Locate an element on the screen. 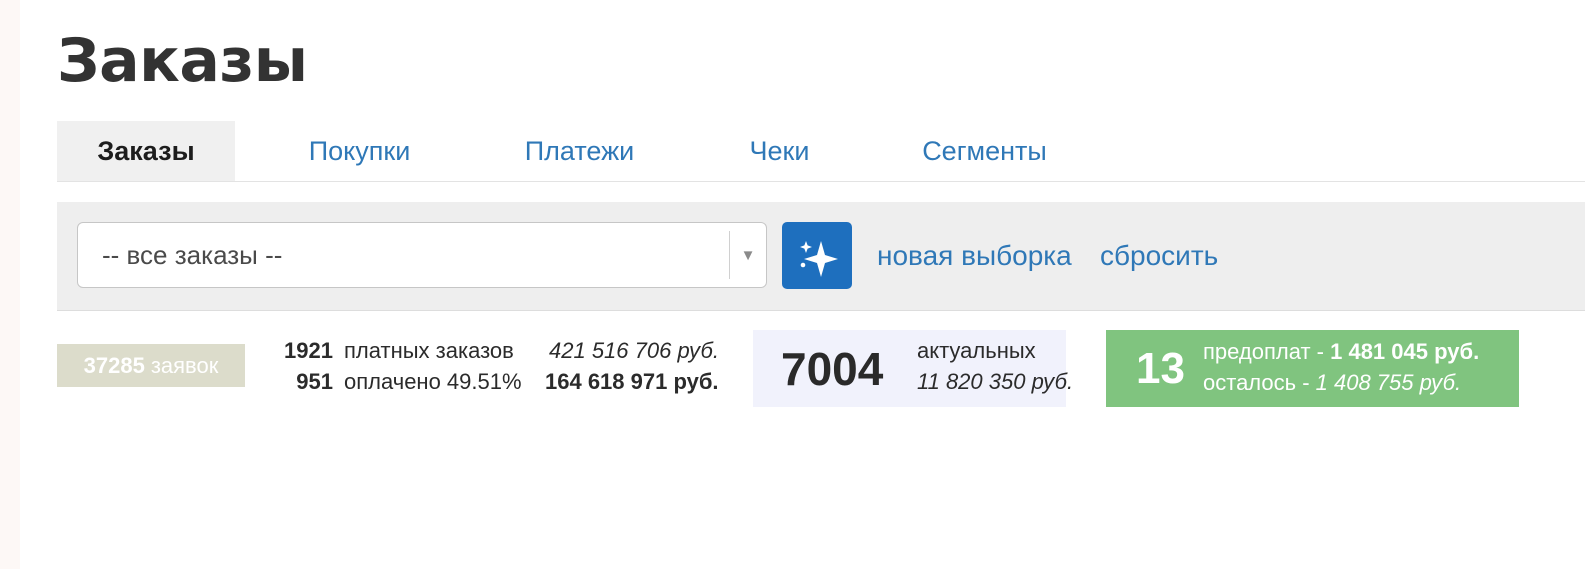 The image size is (1585, 569). paid-orders-count: 1921 is located at coordinates (308, 350).